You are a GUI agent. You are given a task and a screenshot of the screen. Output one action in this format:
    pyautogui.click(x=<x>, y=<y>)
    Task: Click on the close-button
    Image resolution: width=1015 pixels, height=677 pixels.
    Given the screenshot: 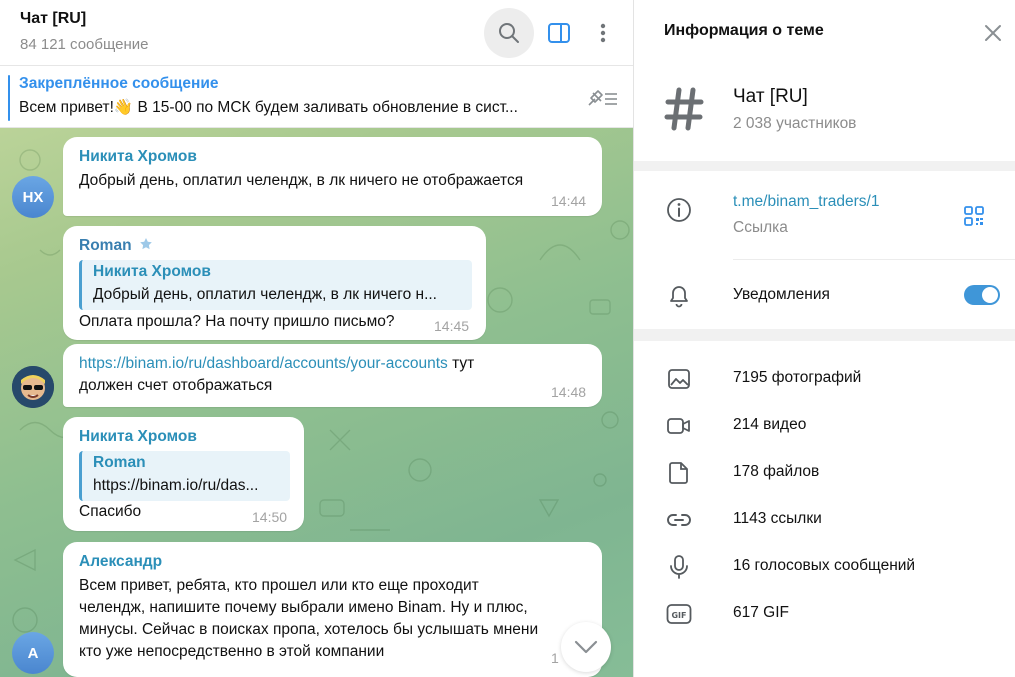 What is the action you would take?
    pyautogui.click(x=993, y=33)
    